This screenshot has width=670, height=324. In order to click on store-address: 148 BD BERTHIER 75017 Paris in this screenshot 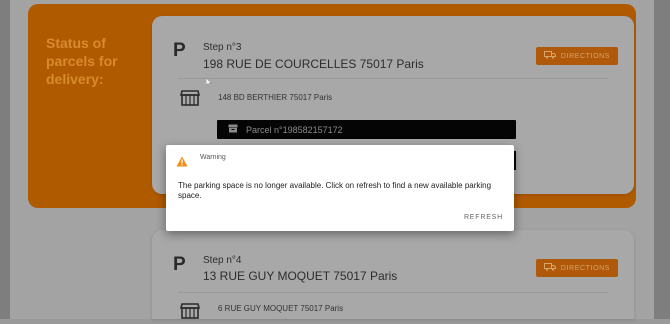, I will do `click(275, 97)`.